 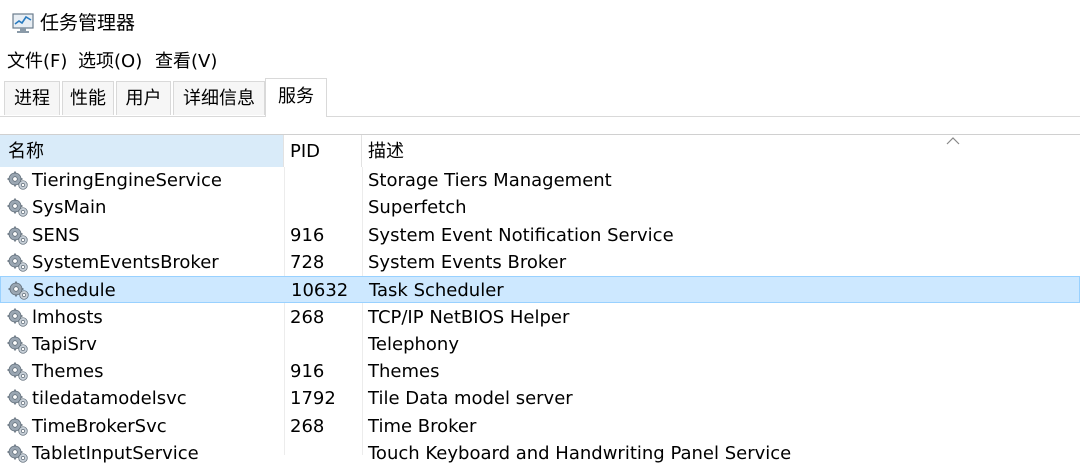 I want to click on service-name: TimeBrokerSvc, so click(x=99, y=426).